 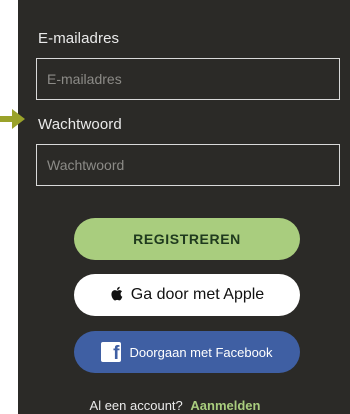 What do you see at coordinates (116, 295) in the screenshot?
I see `apple-icon` at bounding box center [116, 295].